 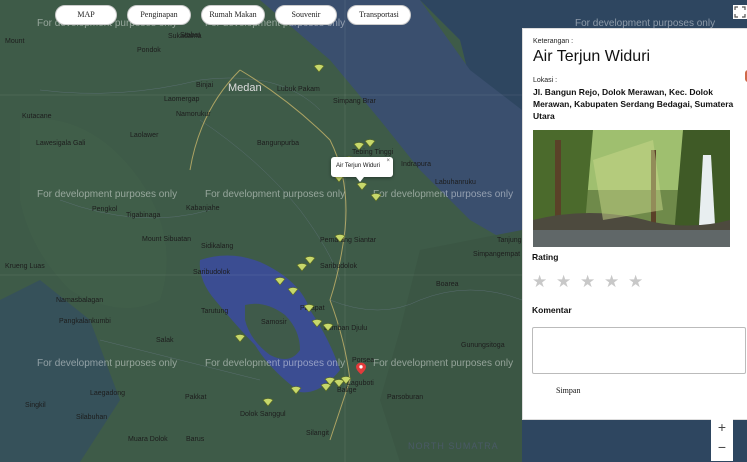 I want to click on save-button: Simpan, so click(x=568, y=390).